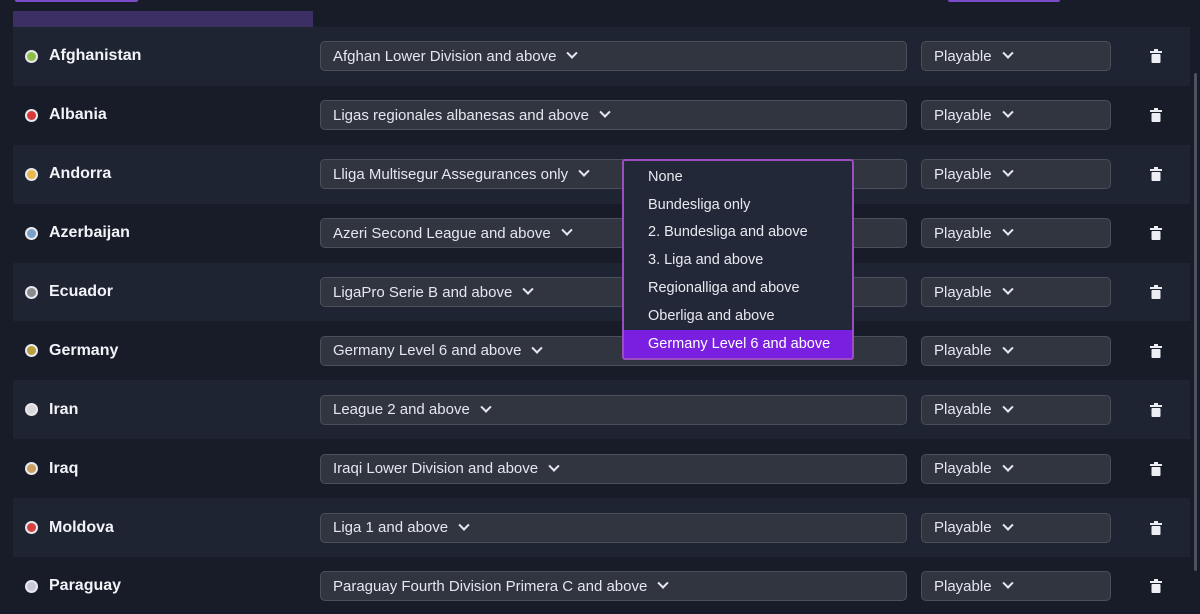 The width and height of the screenshot is (1200, 614). I want to click on menu-option-none: None, so click(738, 177).